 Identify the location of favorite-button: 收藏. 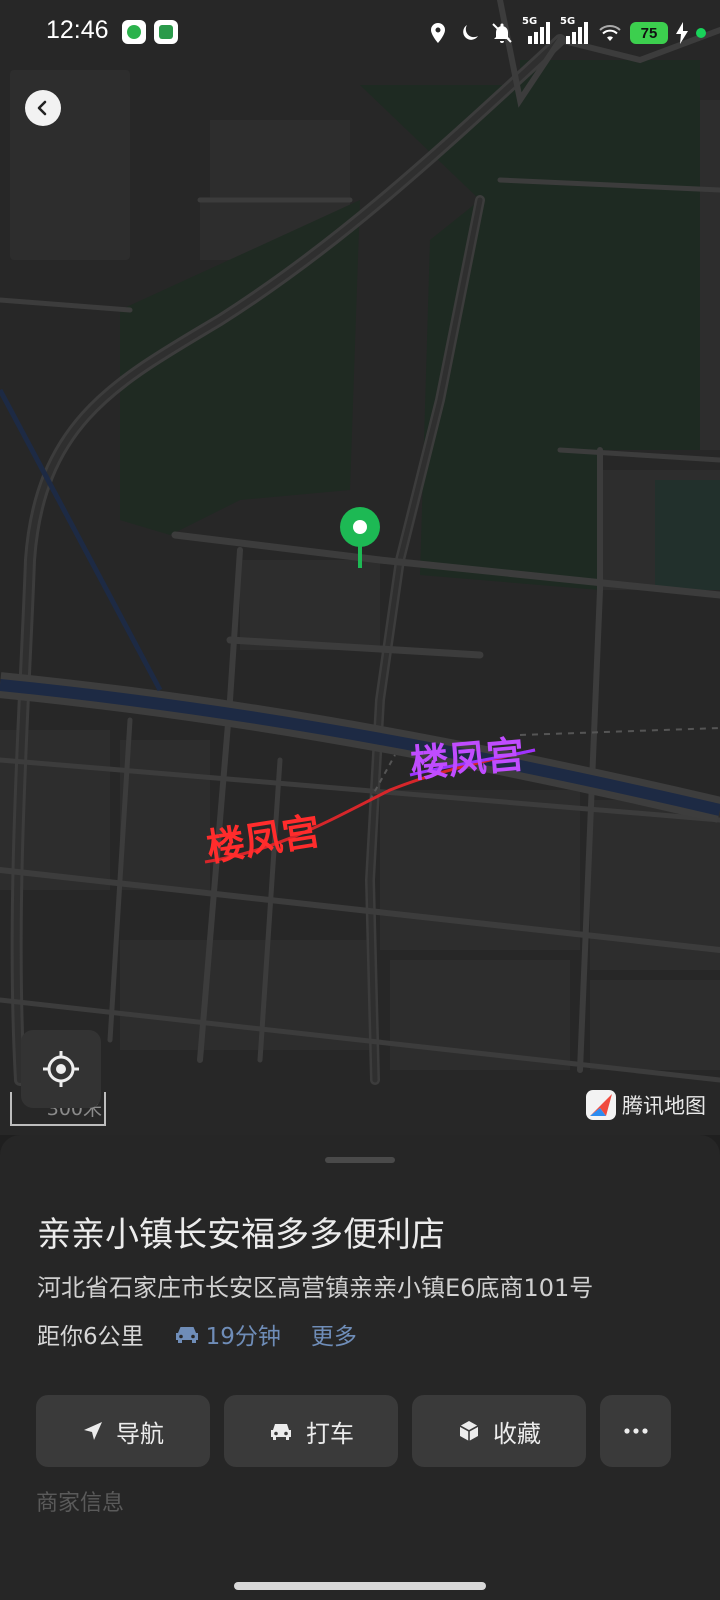
(499, 1431).